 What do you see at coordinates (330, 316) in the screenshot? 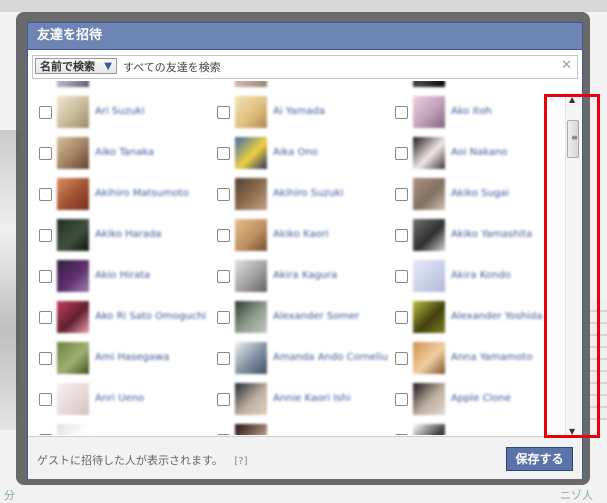
I see `friend-name: Alexander Somer` at bounding box center [330, 316].